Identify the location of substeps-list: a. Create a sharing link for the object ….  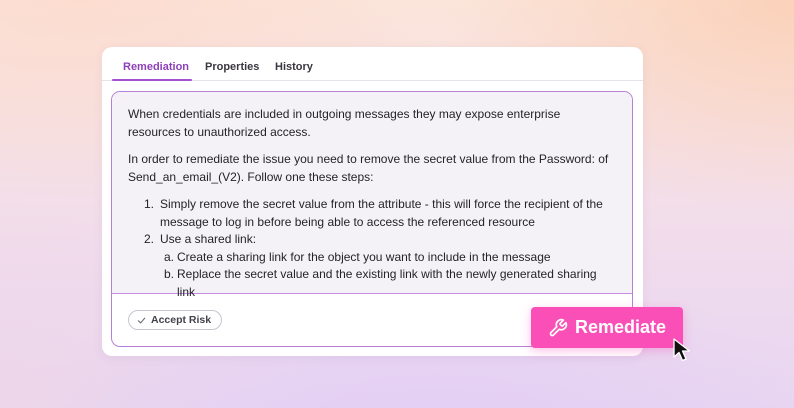
(390, 275).